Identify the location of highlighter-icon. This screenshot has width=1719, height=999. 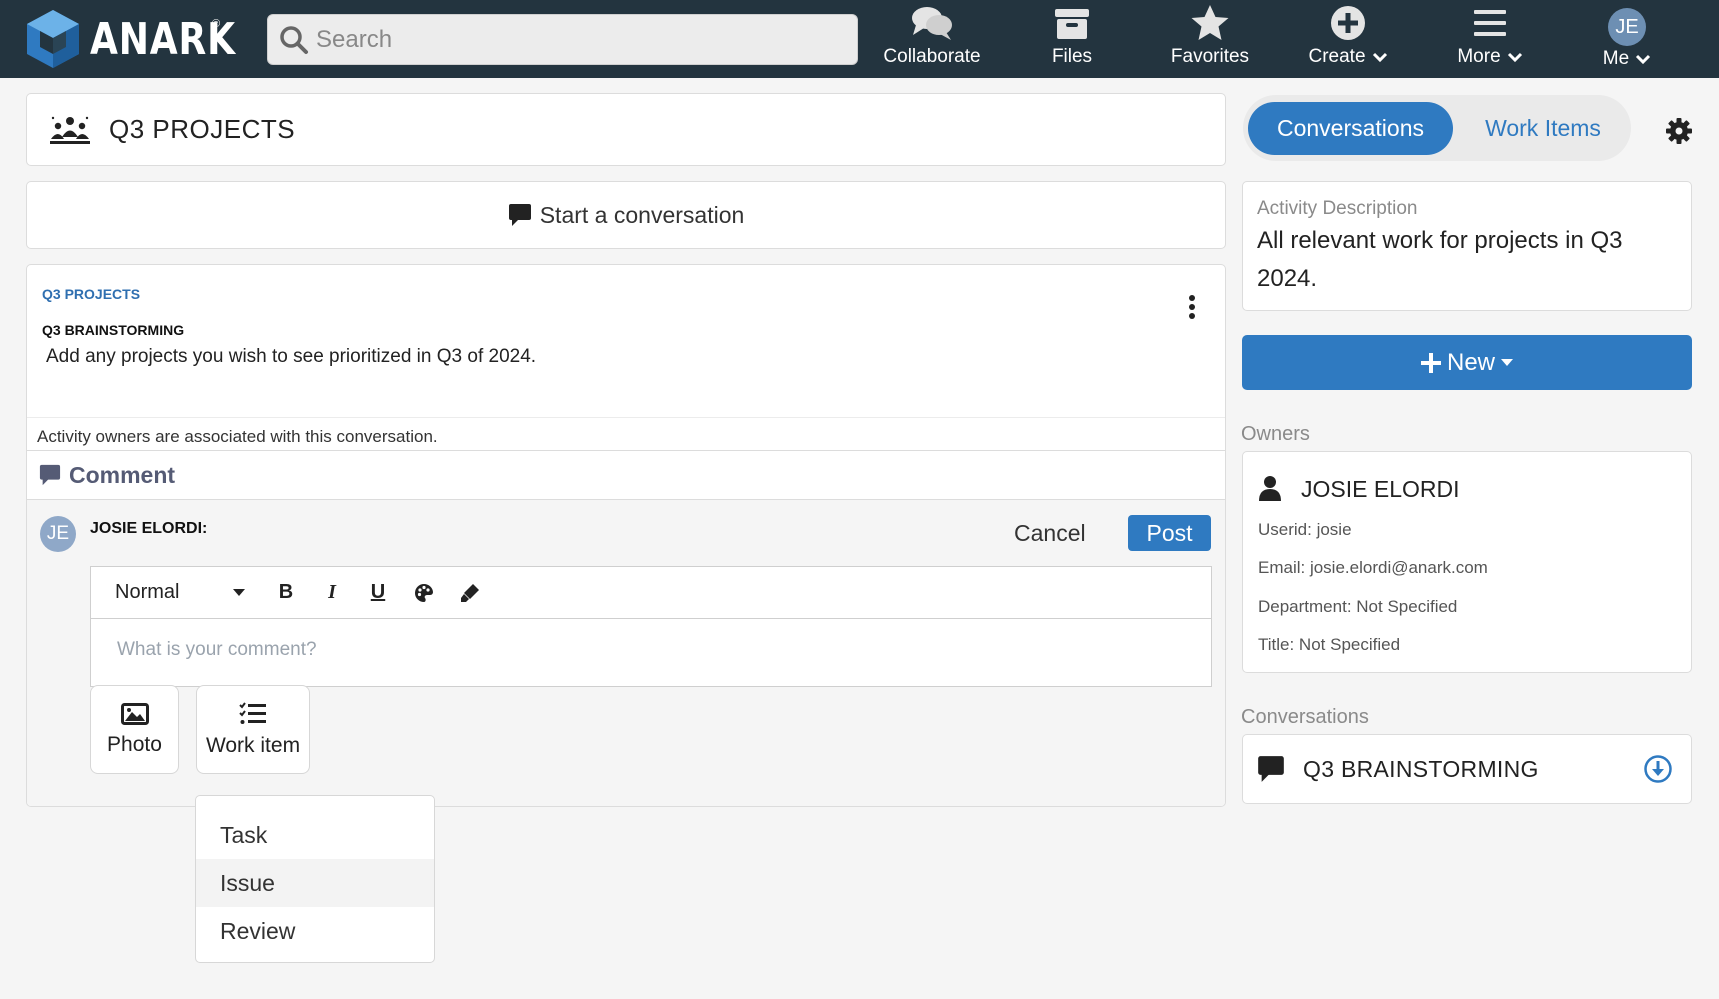
(470, 592).